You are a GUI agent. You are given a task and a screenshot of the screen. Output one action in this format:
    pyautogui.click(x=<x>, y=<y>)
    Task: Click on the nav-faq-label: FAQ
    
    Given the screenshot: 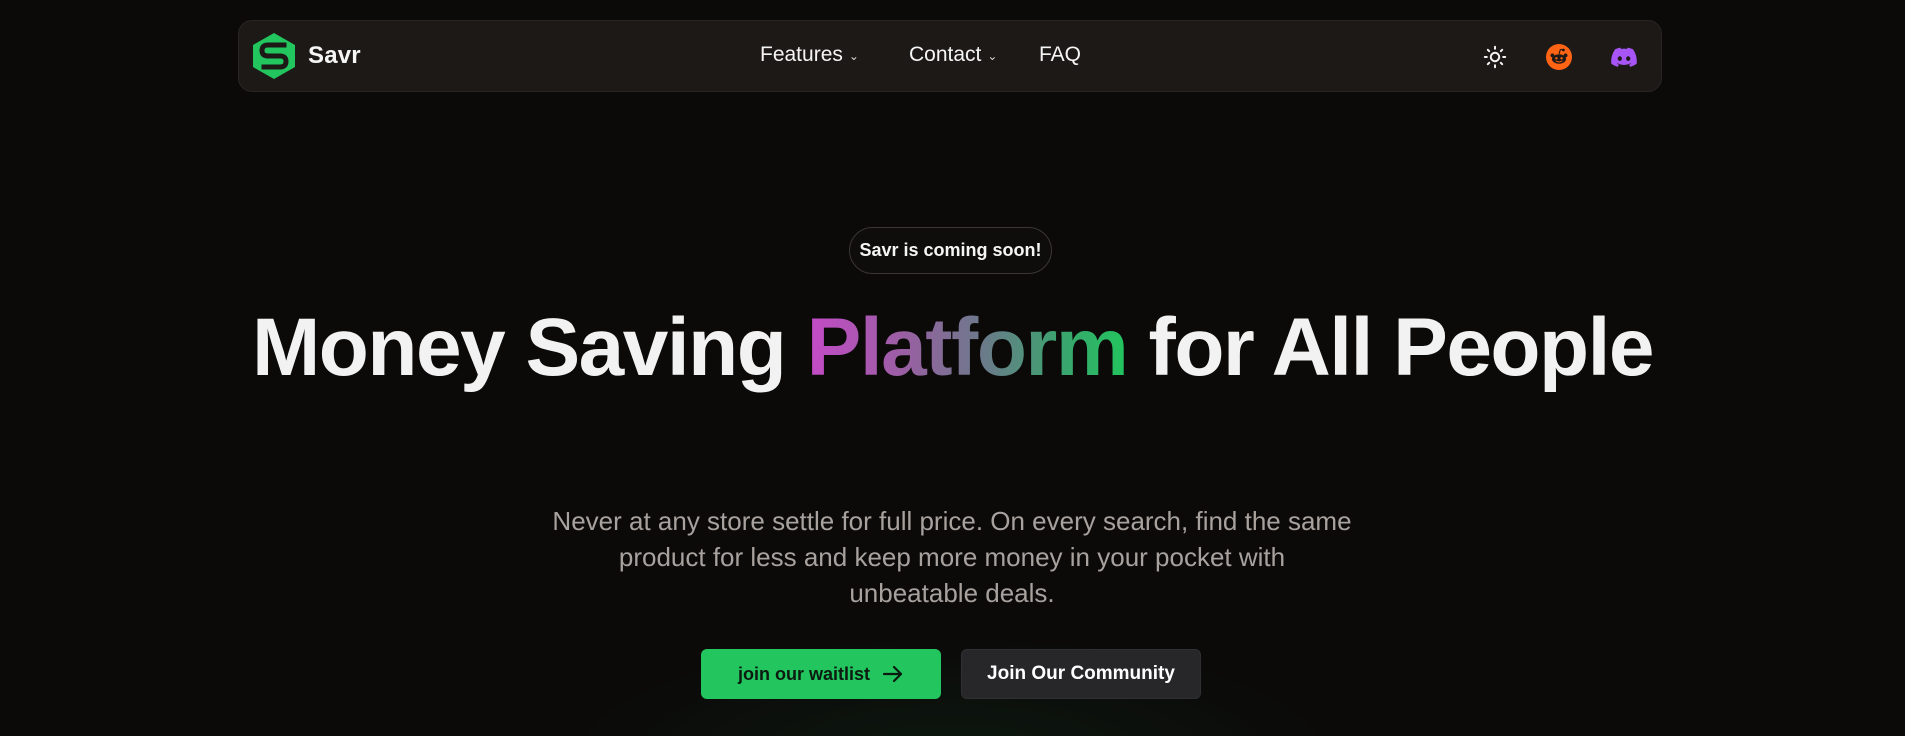 What is the action you would take?
    pyautogui.click(x=1060, y=54)
    